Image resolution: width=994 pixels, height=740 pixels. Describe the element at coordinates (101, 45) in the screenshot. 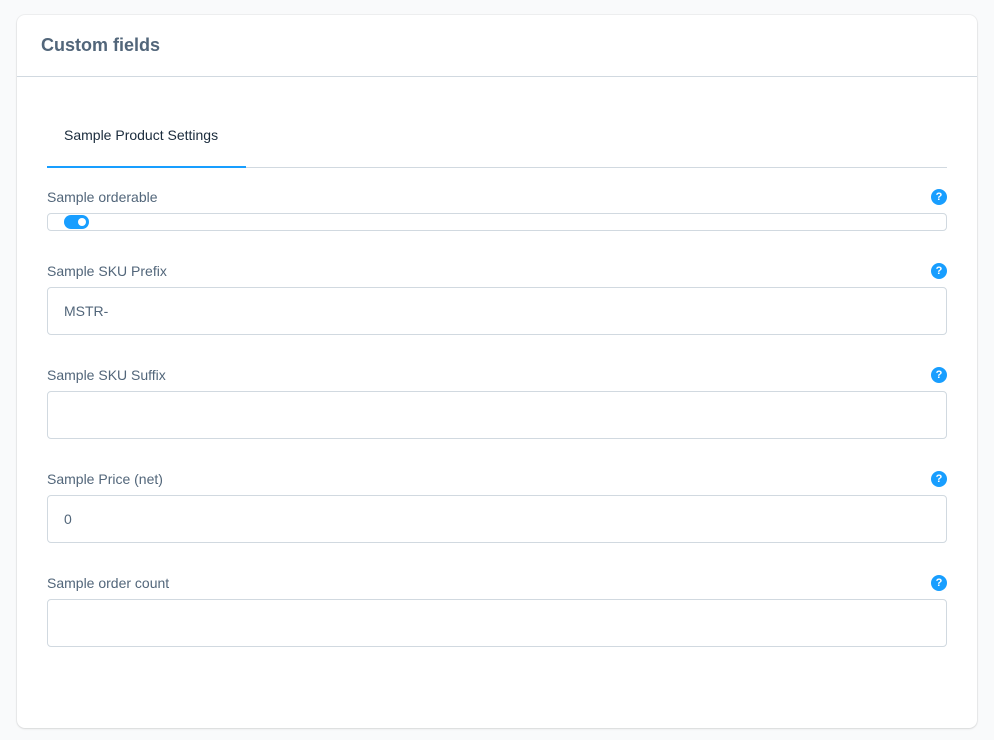

I see `card-title: Custom fields` at that location.